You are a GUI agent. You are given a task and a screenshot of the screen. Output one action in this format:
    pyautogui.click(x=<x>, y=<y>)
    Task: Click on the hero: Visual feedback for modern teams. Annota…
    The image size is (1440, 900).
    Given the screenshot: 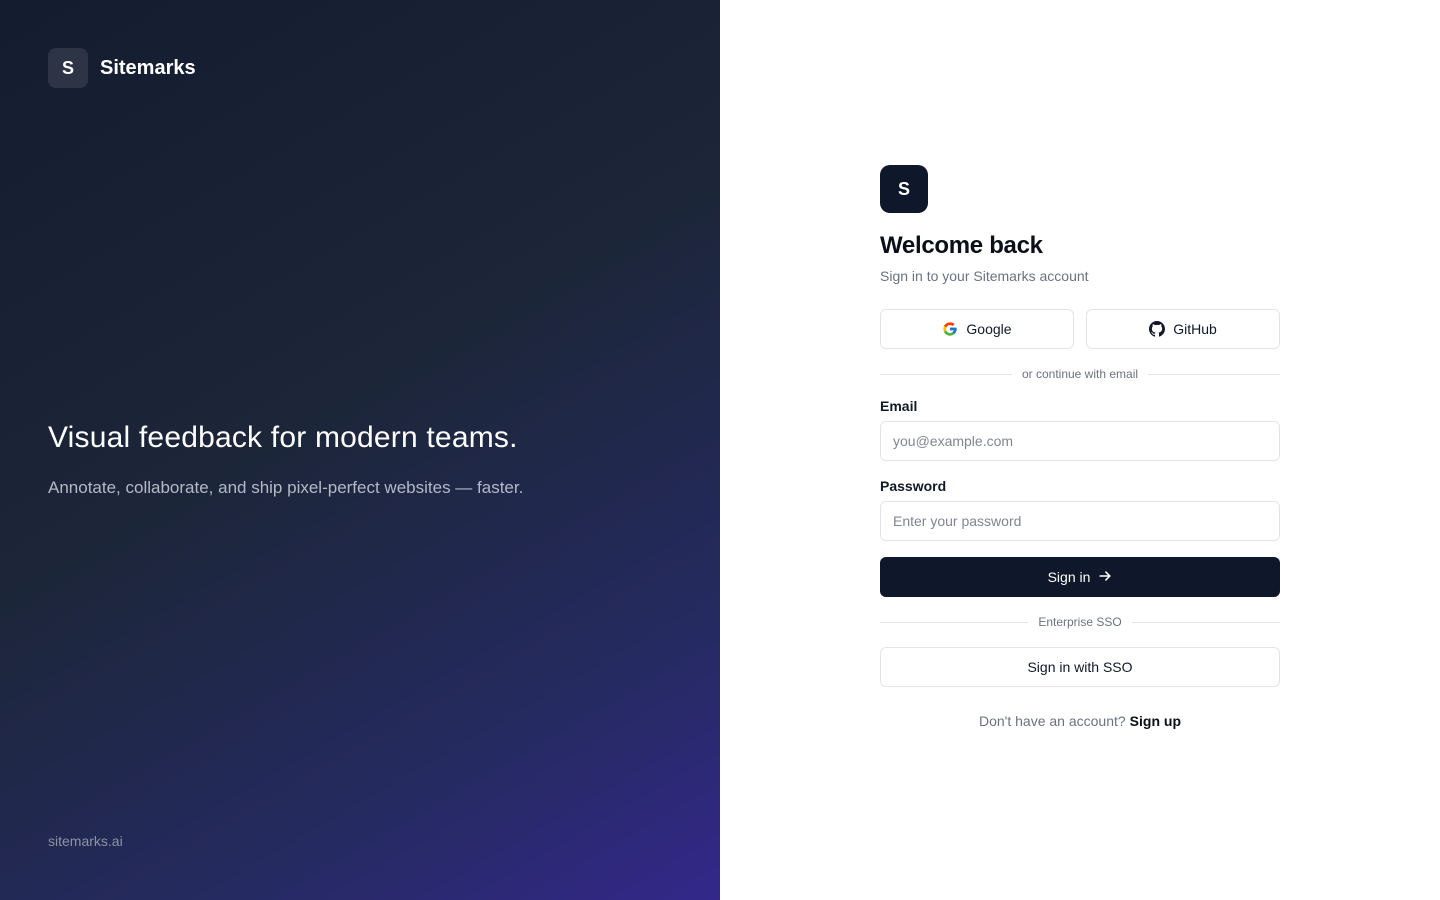 What is the action you would take?
    pyautogui.click(x=358, y=459)
    